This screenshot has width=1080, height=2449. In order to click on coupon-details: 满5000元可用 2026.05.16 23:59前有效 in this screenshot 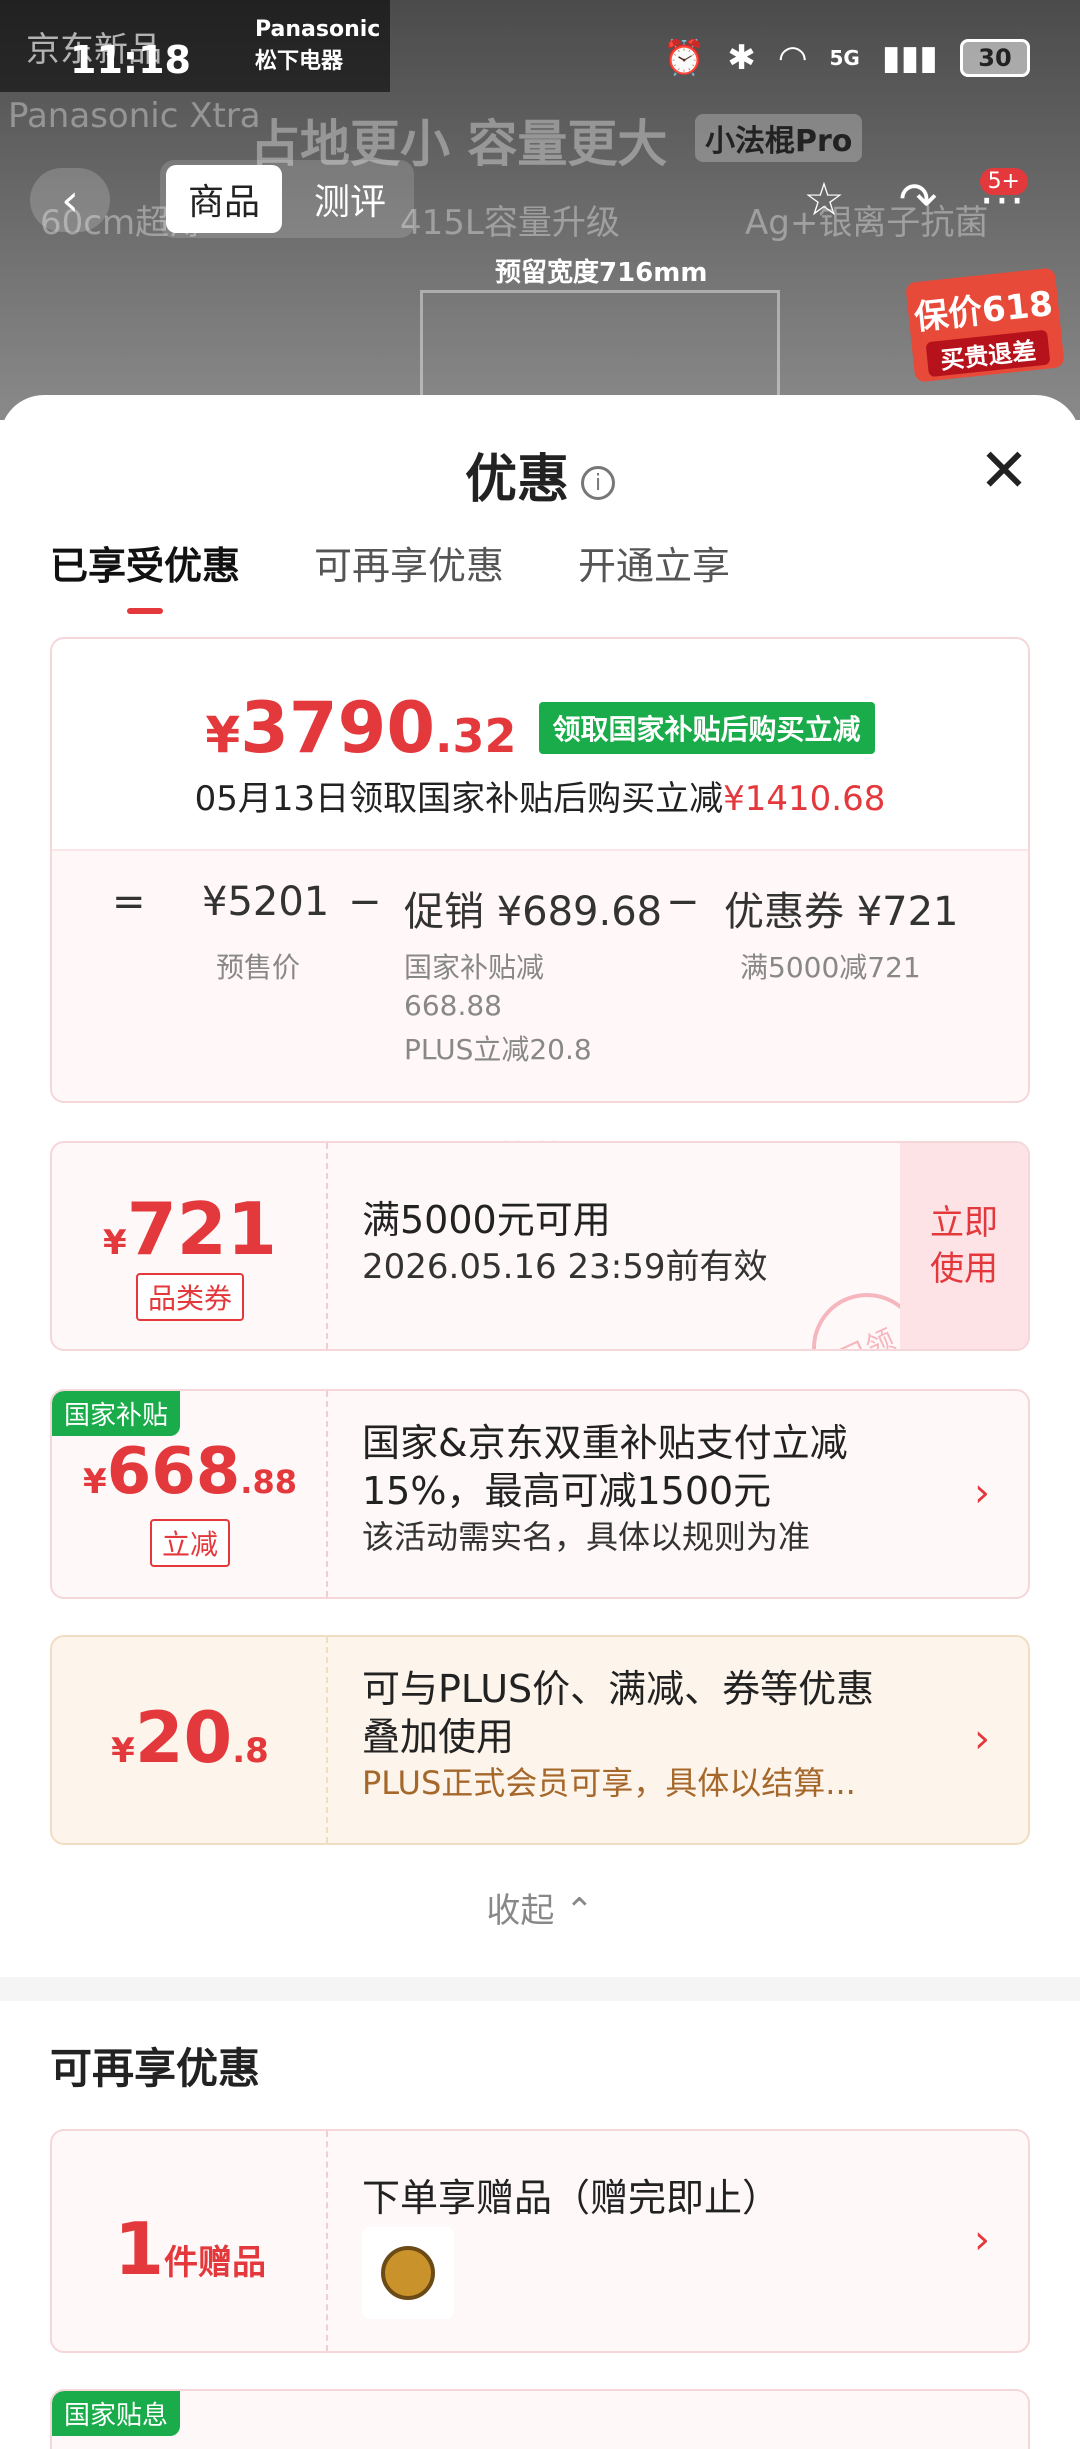, I will do `click(564, 1242)`.